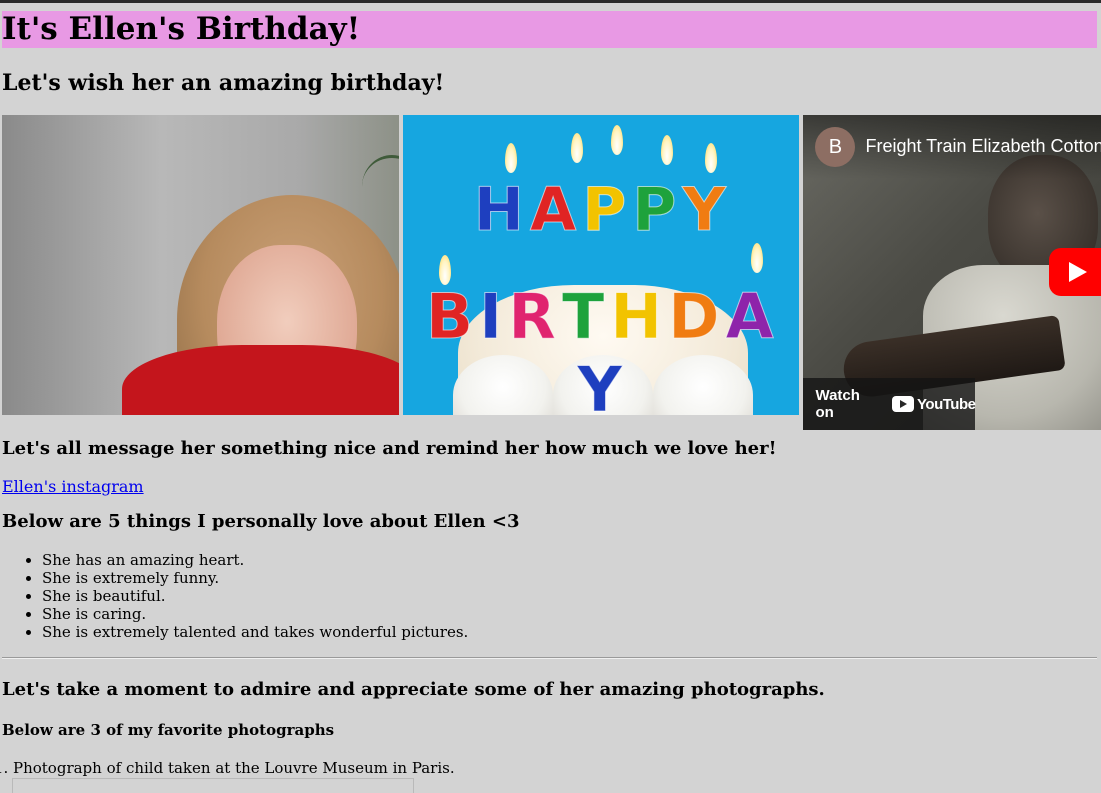 Image resolution: width=1101 pixels, height=793 pixels. What do you see at coordinates (223, 83) in the screenshot?
I see `page-subtitle: Let's wish her an amazing birthday!` at bounding box center [223, 83].